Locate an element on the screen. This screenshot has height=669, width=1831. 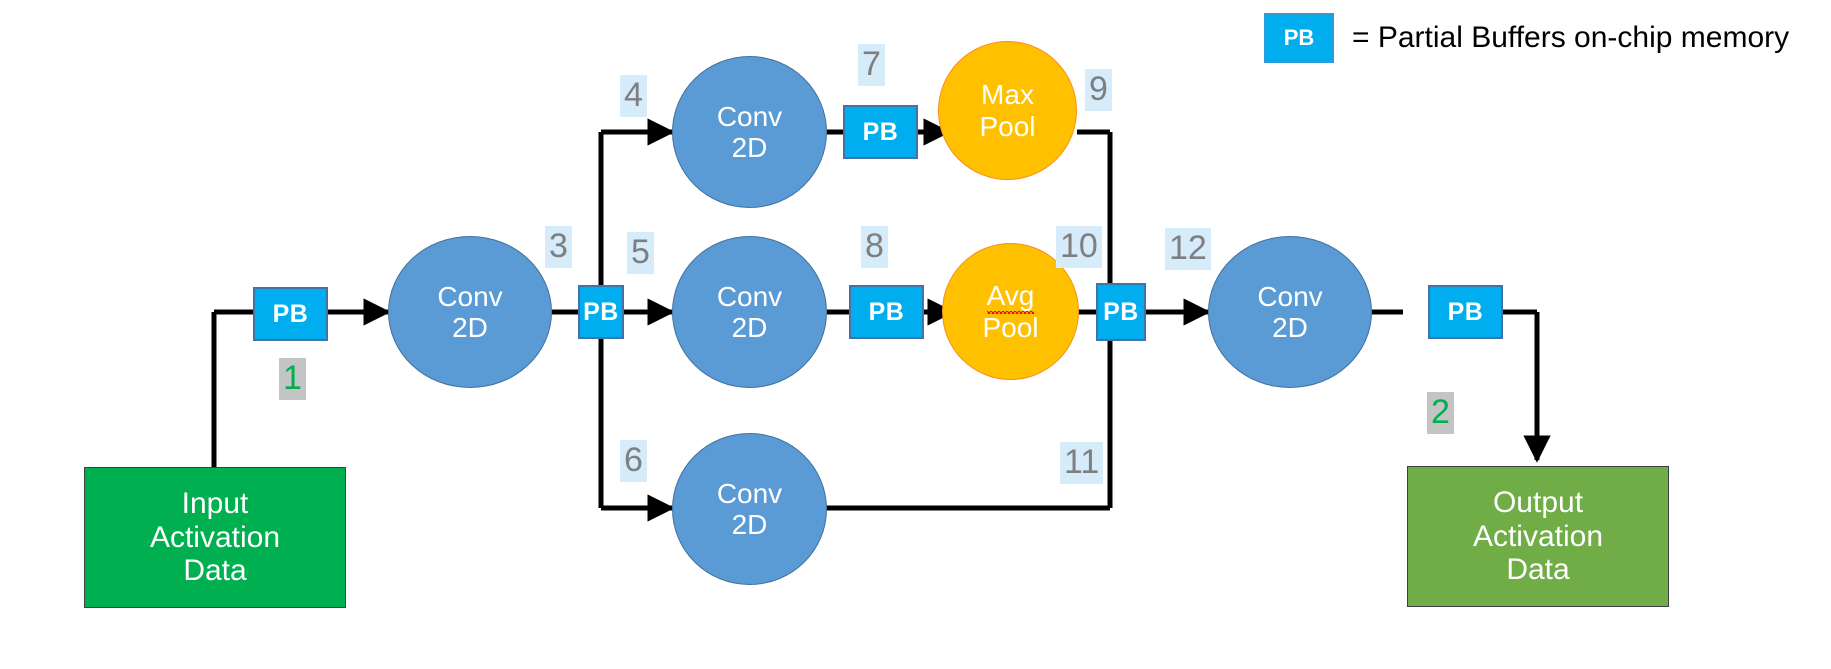
pb-merge-label: PB is located at coordinates (1121, 312).